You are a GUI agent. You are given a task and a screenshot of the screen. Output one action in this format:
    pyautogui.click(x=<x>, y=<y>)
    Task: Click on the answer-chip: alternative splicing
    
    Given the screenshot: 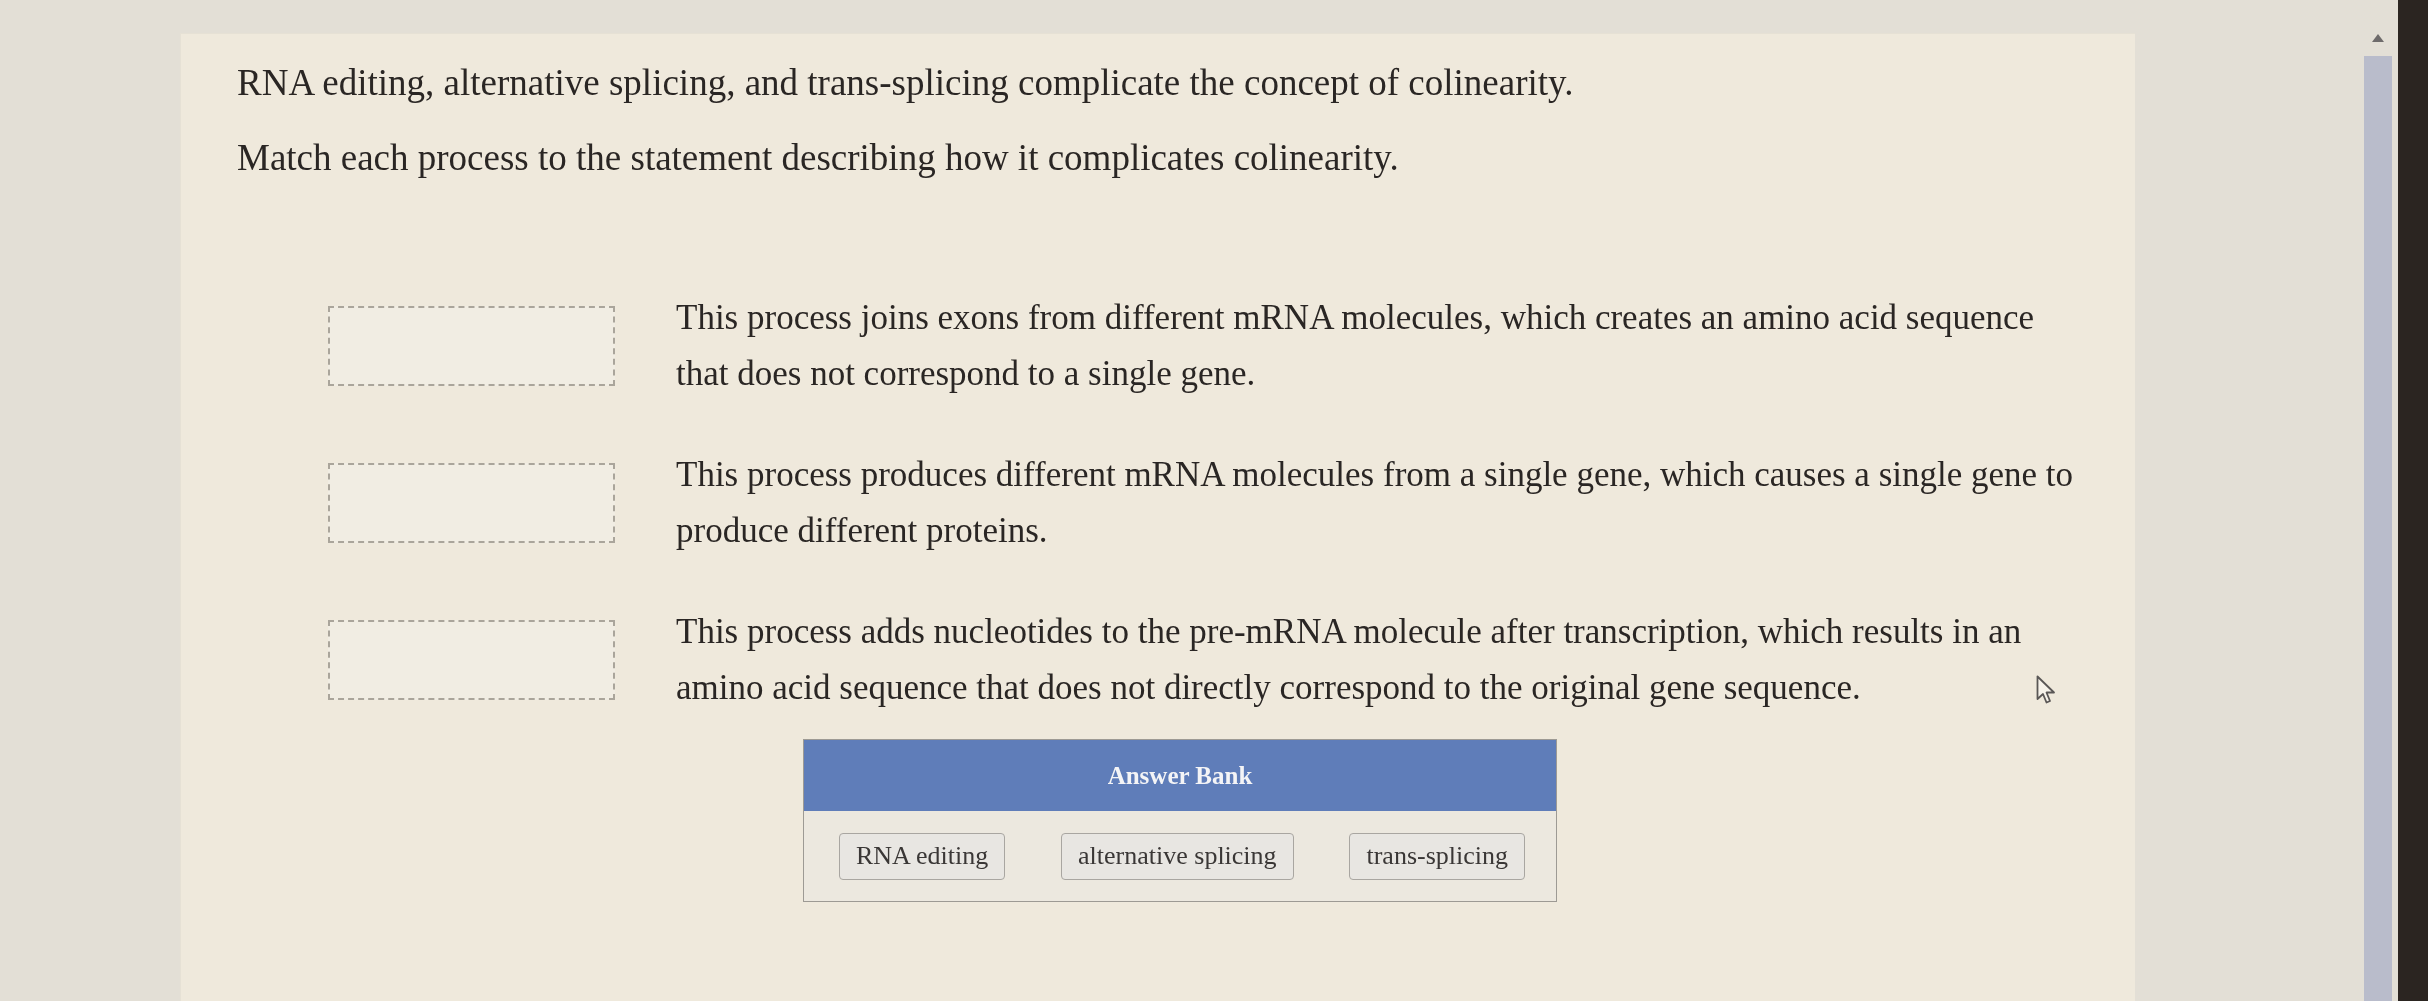 What is the action you would take?
    pyautogui.click(x=1177, y=856)
    